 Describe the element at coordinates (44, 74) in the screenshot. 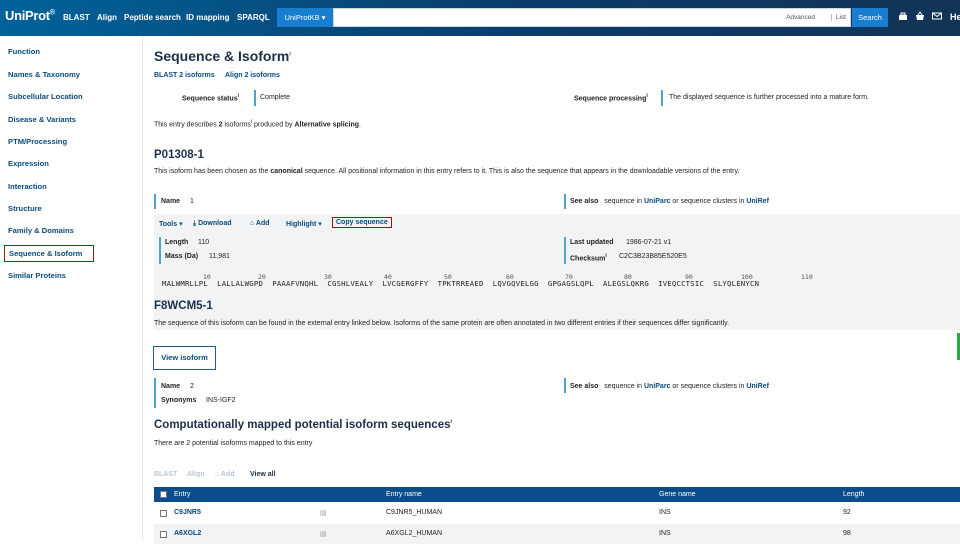

I see `sidebar-item-names-taxonomy: Names & Taxonomy` at that location.